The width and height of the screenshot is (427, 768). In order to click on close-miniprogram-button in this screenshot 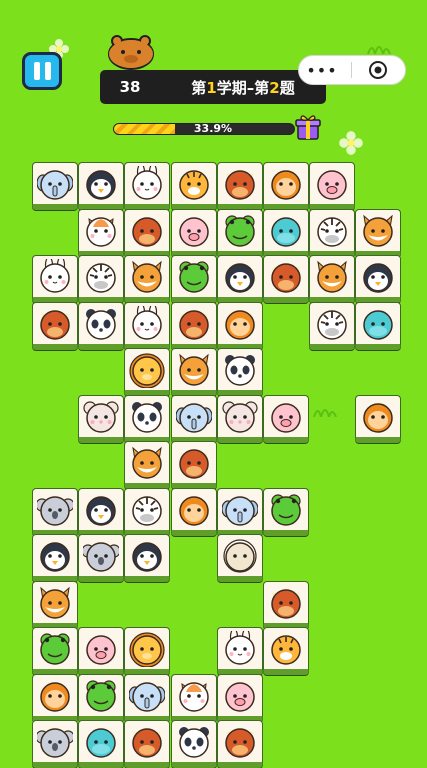, I will do `click(378, 70)`.